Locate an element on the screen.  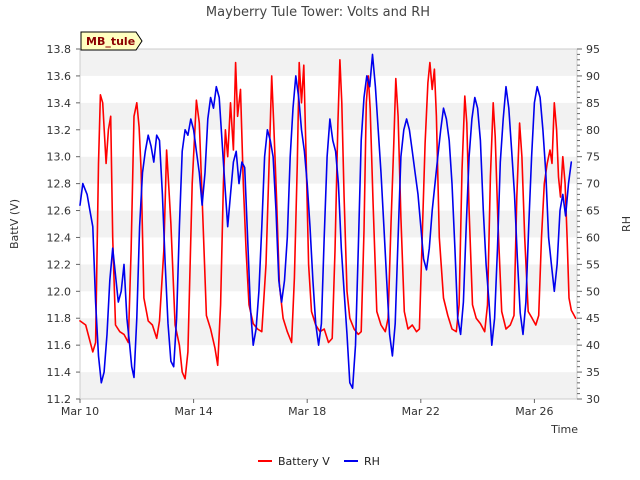
y-left-tick-label: 11.4 is located at coordinates (59, 372).